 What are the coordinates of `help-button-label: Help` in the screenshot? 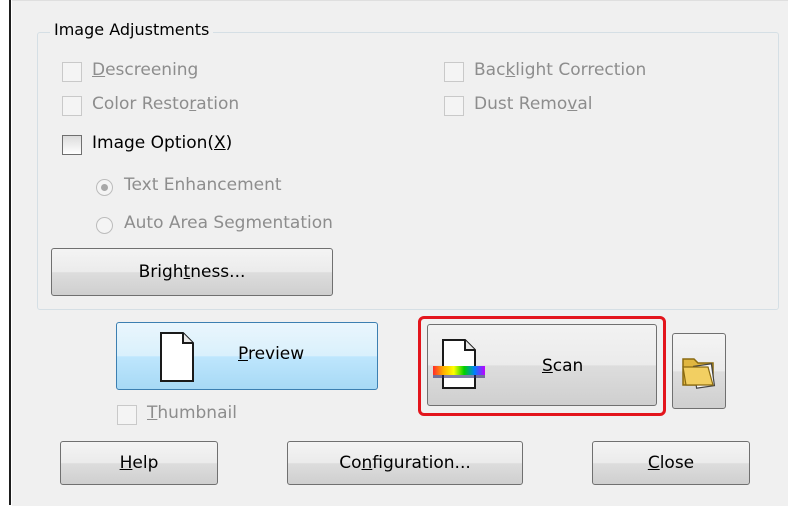 It's located at (139, 463).